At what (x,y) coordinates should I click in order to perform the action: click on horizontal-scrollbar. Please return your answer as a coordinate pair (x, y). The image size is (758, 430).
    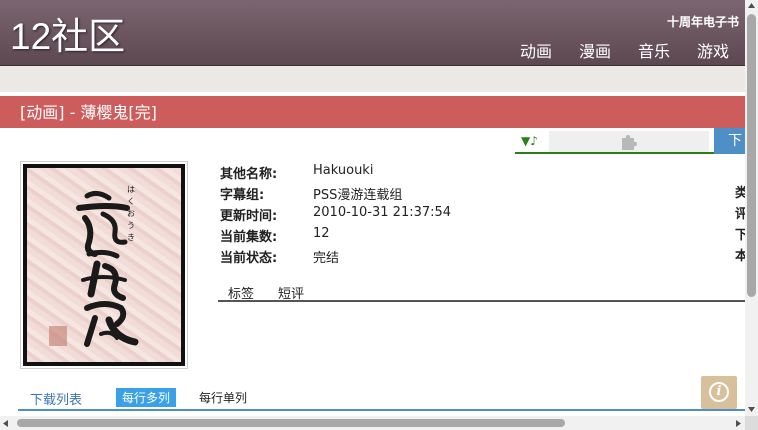
    Looking at the image, I should click on (372, 423).